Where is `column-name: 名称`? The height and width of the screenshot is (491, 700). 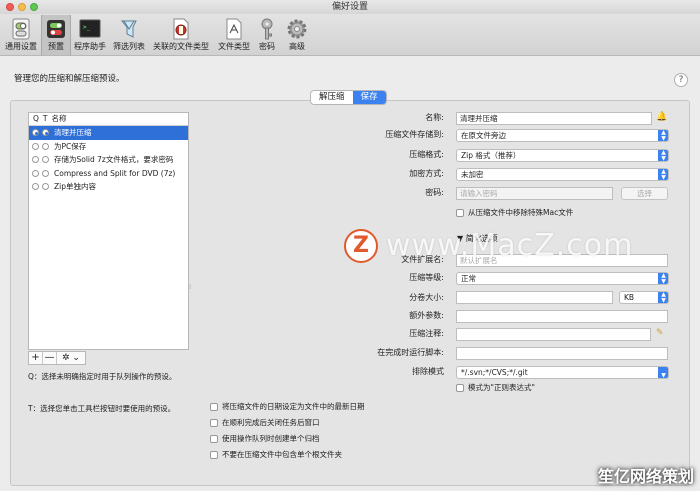
column-name: 名称 is located at coordinates (57, 119).